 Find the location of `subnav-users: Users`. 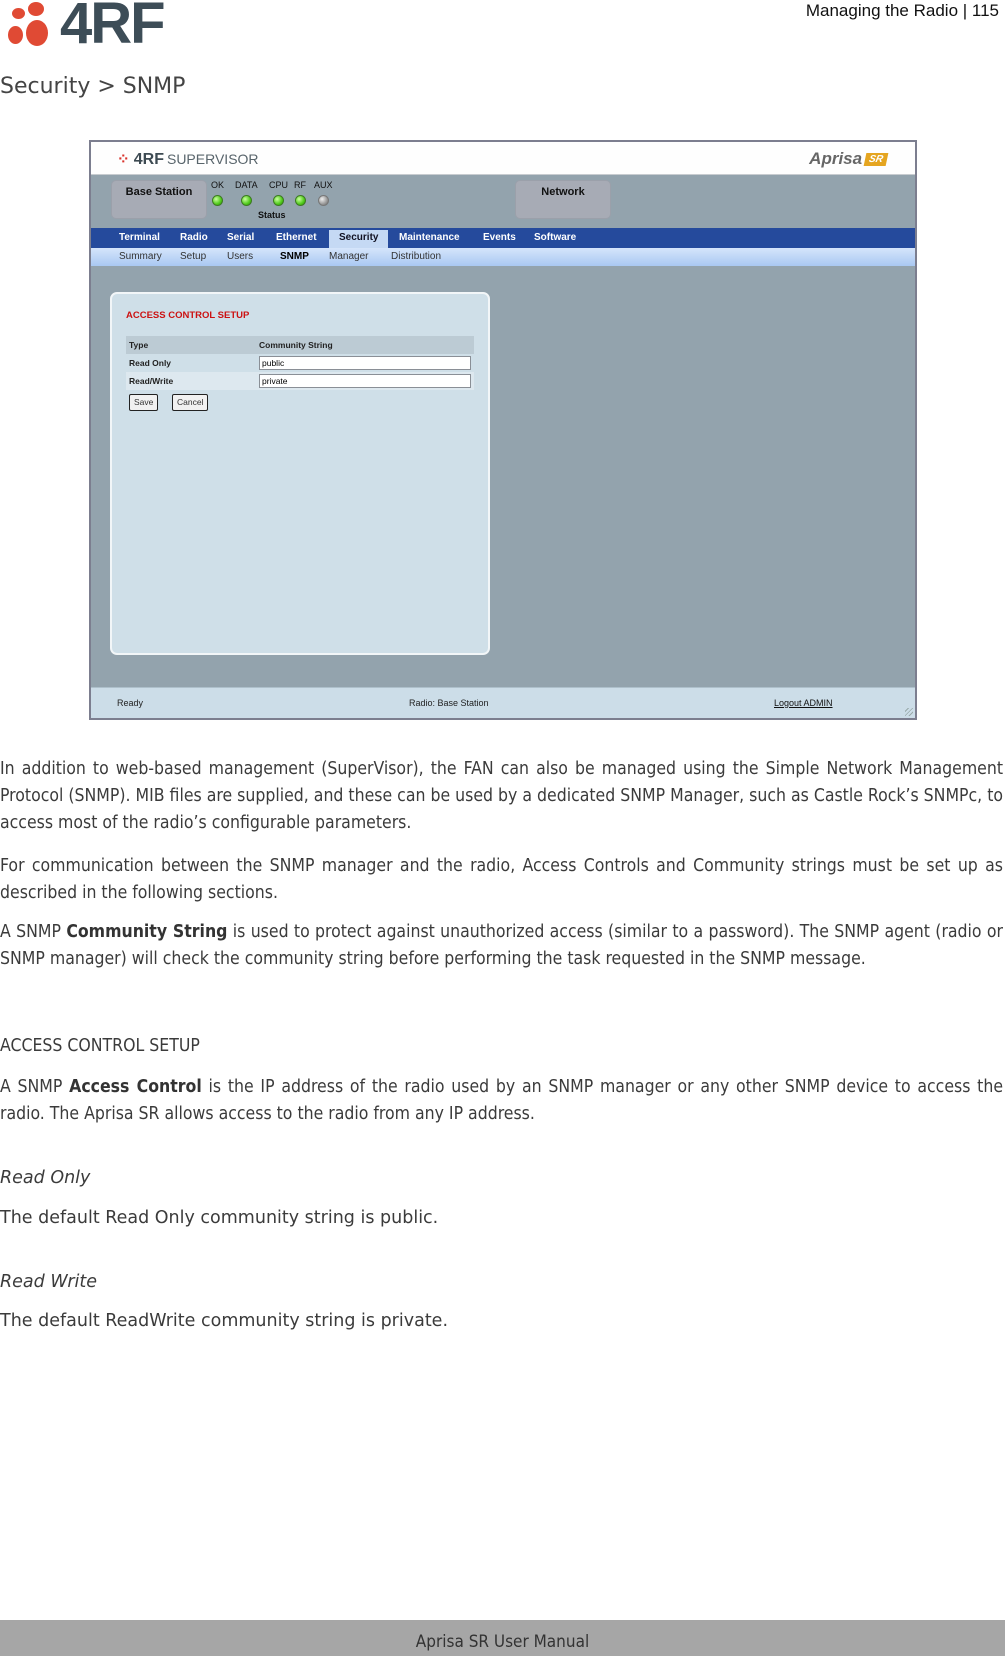

subnav-users: Users is located at coordinates (240, 256).